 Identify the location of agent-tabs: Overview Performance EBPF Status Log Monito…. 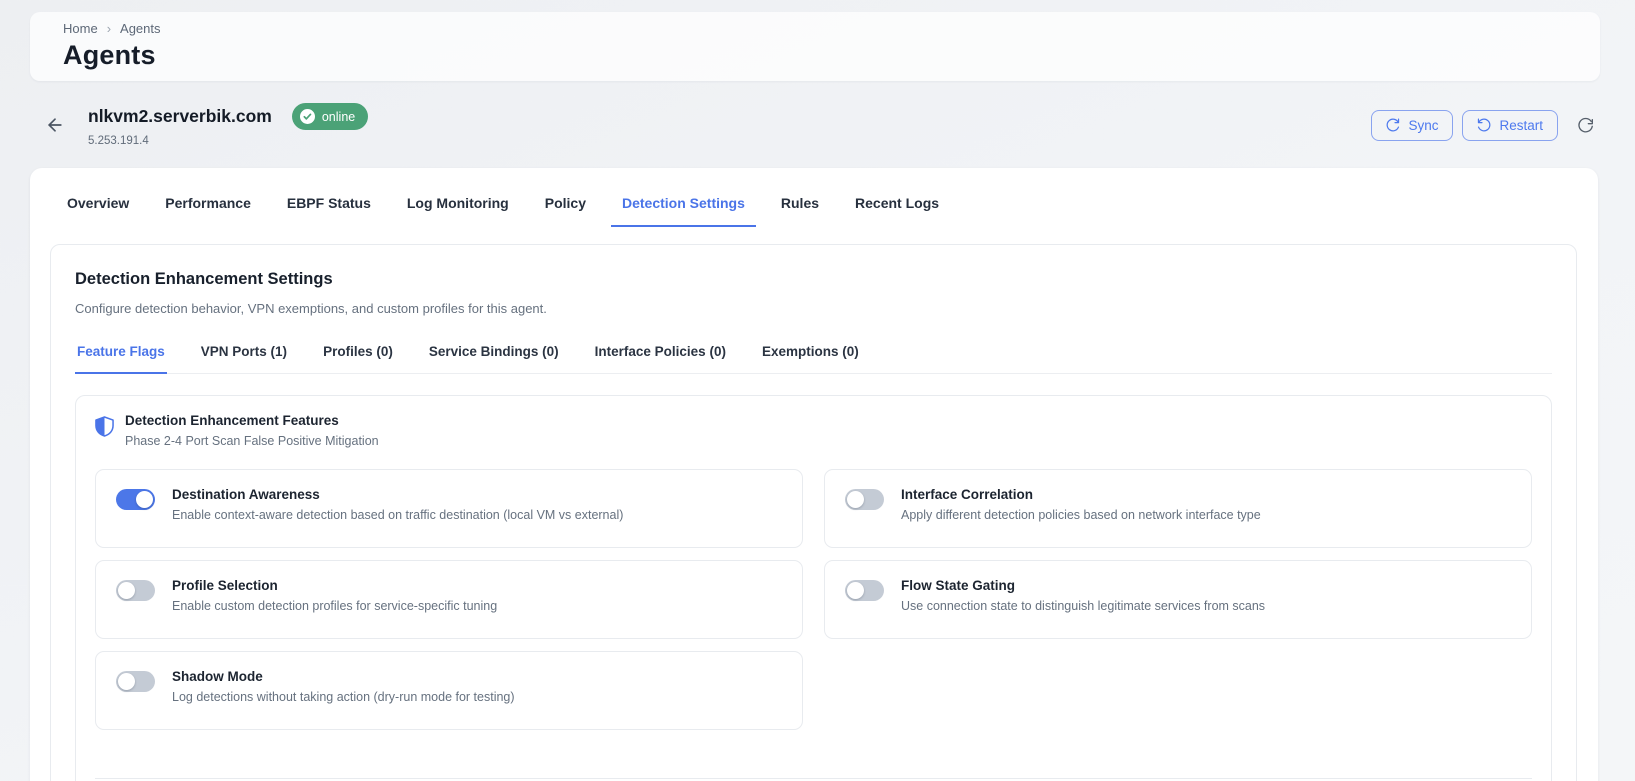
(814, 197).